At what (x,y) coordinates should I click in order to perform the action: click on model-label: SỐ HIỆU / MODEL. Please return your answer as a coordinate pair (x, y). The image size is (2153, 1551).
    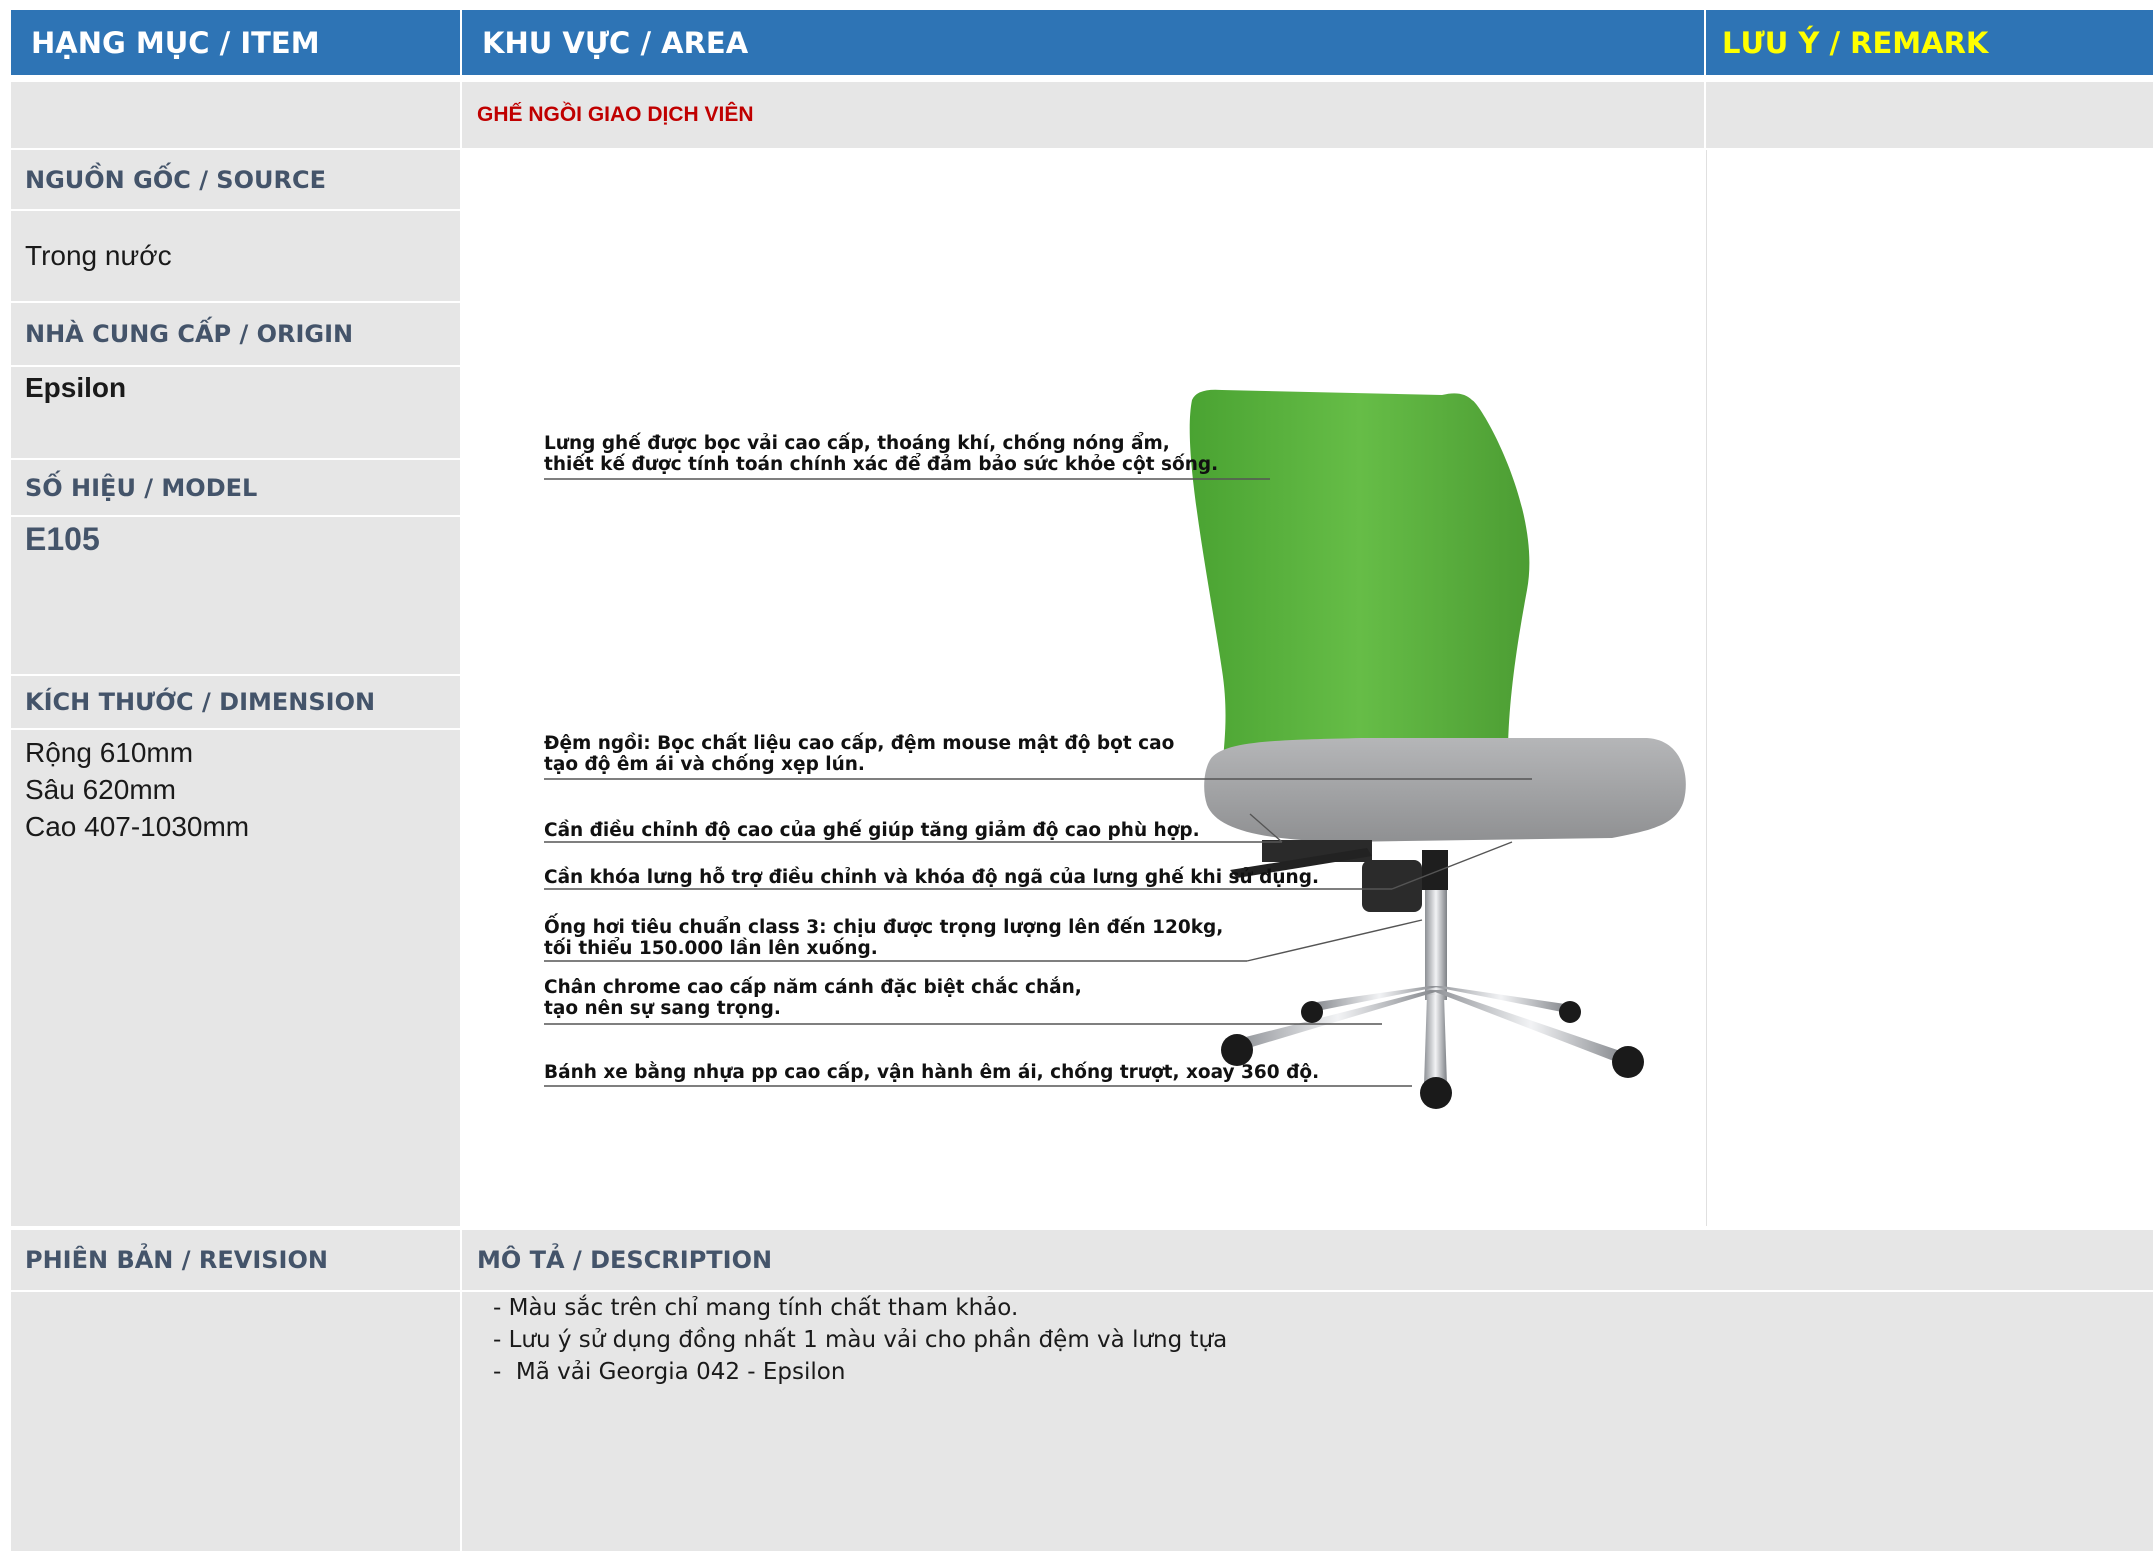
    Looking at the image, I should click on (235, 487).